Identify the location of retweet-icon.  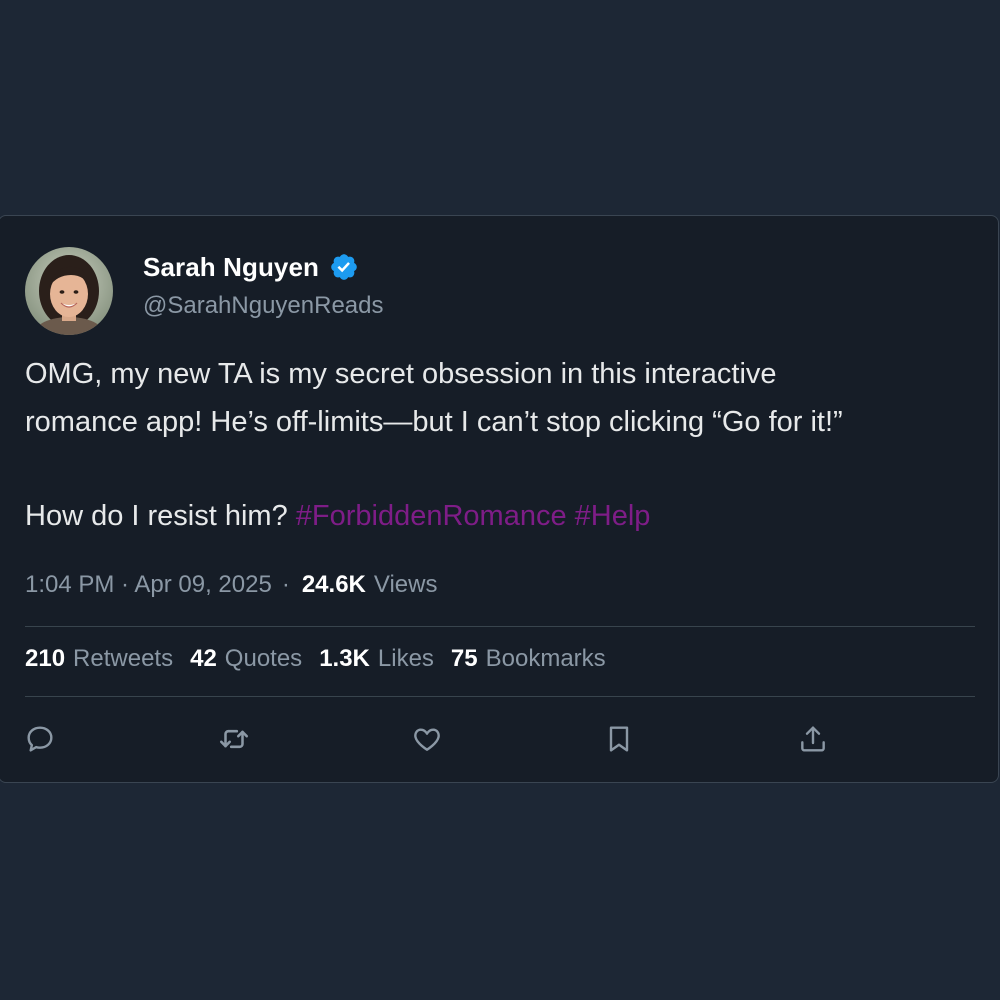
(234, 739).